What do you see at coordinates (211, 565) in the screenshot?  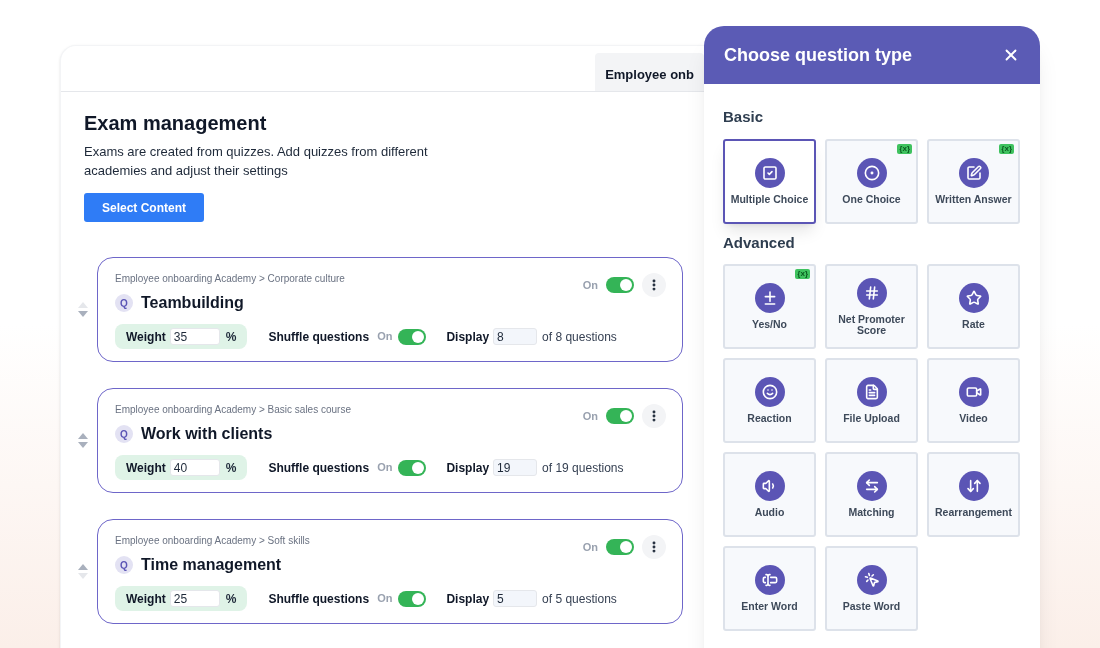 I see `quiz-title: Time management` at bounding box center [211, 565].